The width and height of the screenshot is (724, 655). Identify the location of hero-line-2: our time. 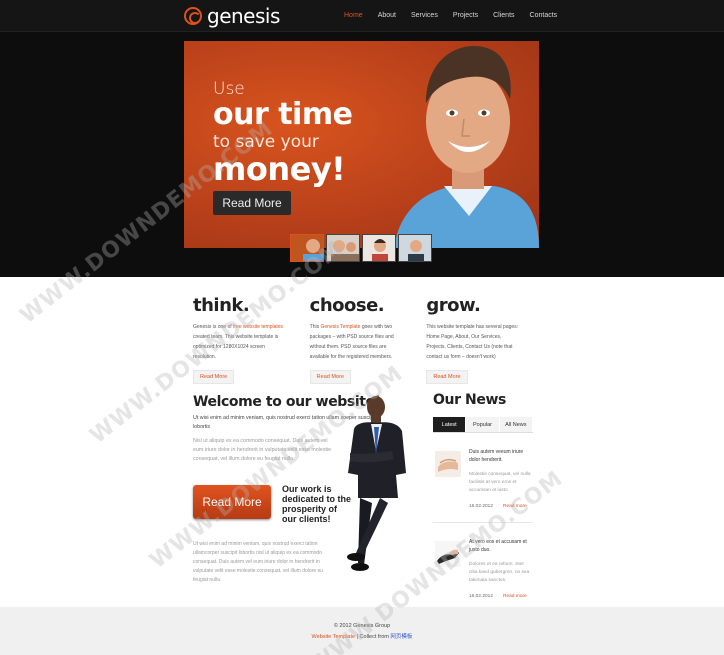
(283, 114).